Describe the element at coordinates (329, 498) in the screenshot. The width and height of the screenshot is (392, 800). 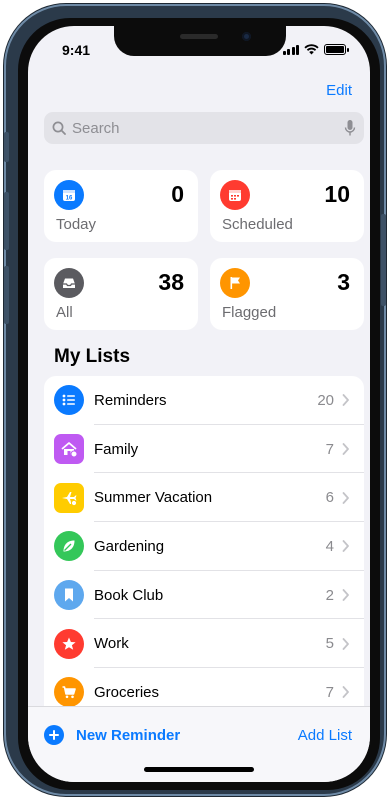
I see `list-count: 6` at that location.